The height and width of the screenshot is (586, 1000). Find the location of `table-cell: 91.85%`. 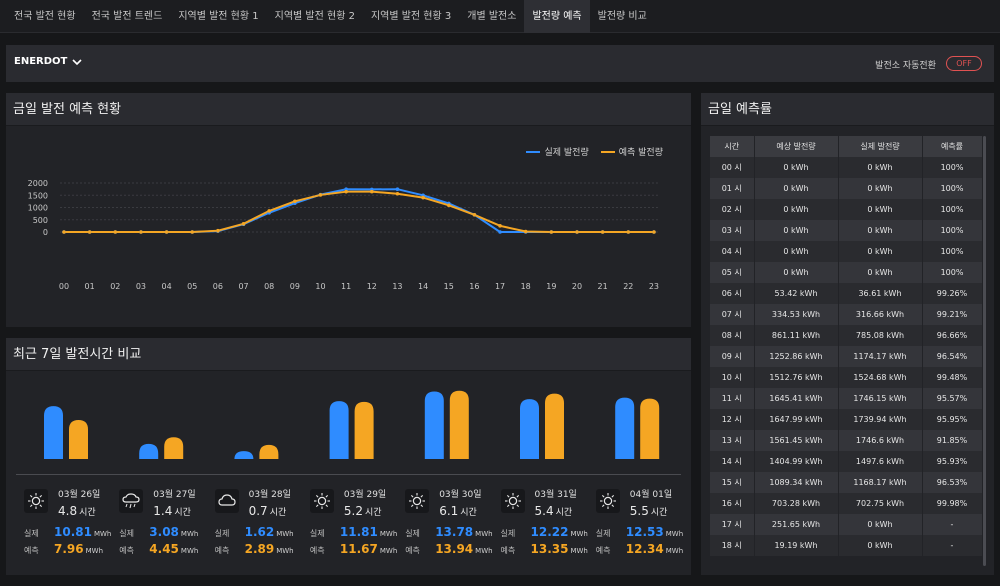

table-cell: 91.85% is located at coordinates (952, 440).